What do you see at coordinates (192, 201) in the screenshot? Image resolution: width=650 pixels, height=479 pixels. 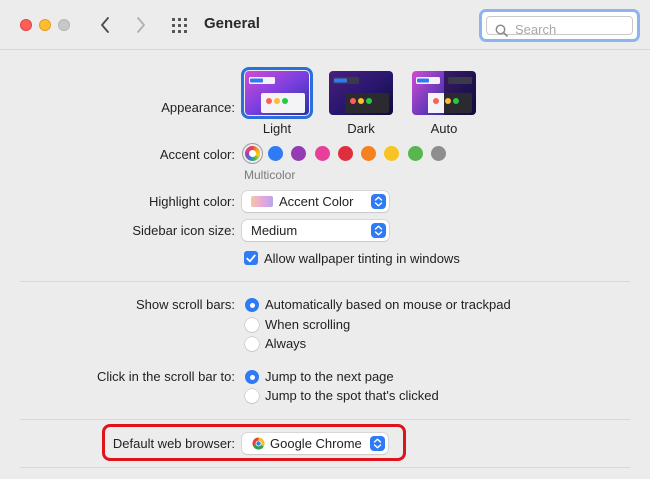 I see `highlight-color-label: Highlight color:` at bounding box center [192, 201].